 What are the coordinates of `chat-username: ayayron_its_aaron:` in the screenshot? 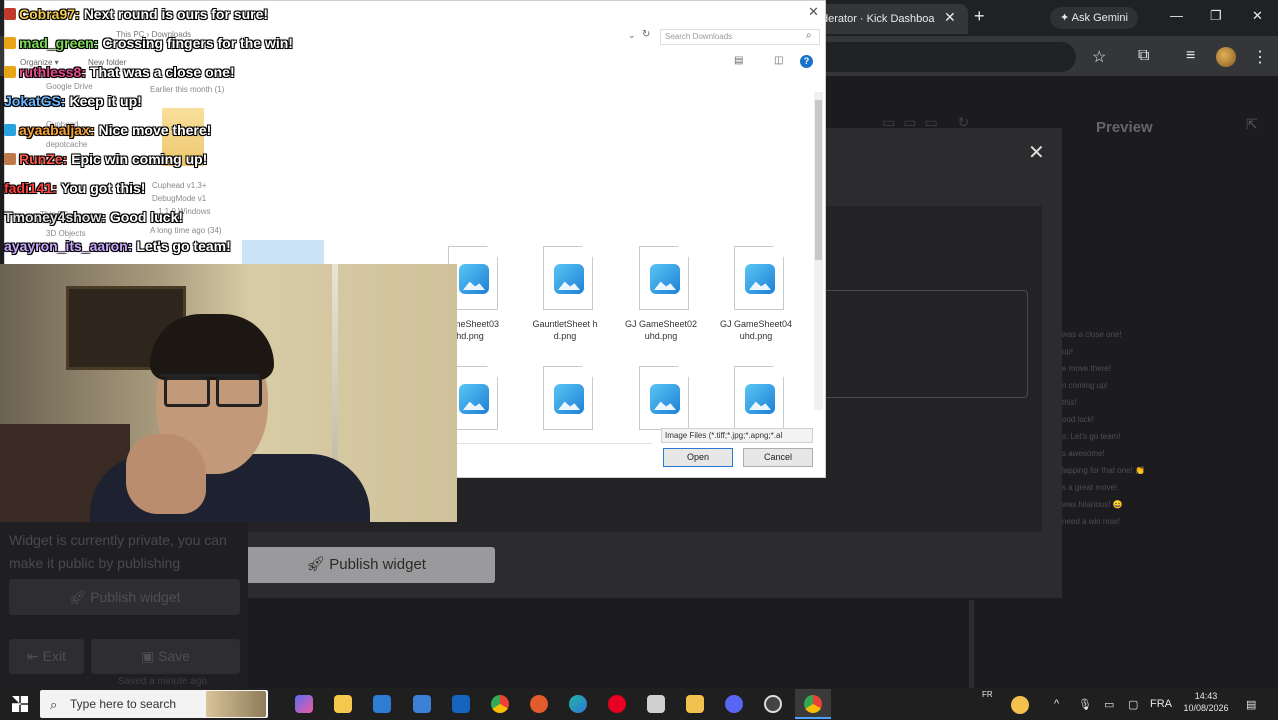 It's located at (68, 246).